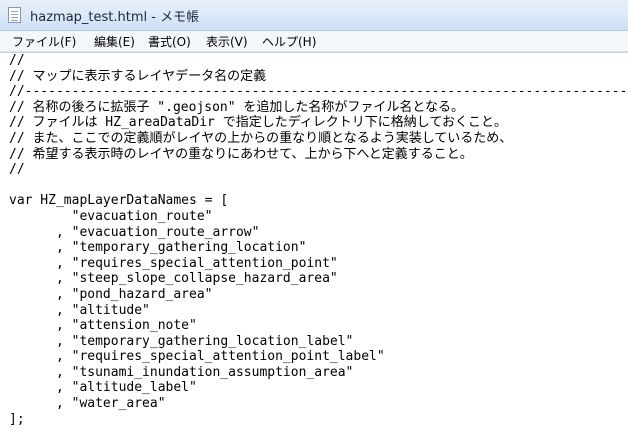 This screenshot has height=444, width=628. Describe the element at coordinates (289, 41) in the screenshot. I see `menu-help: ヘルプ(H)` at that location.